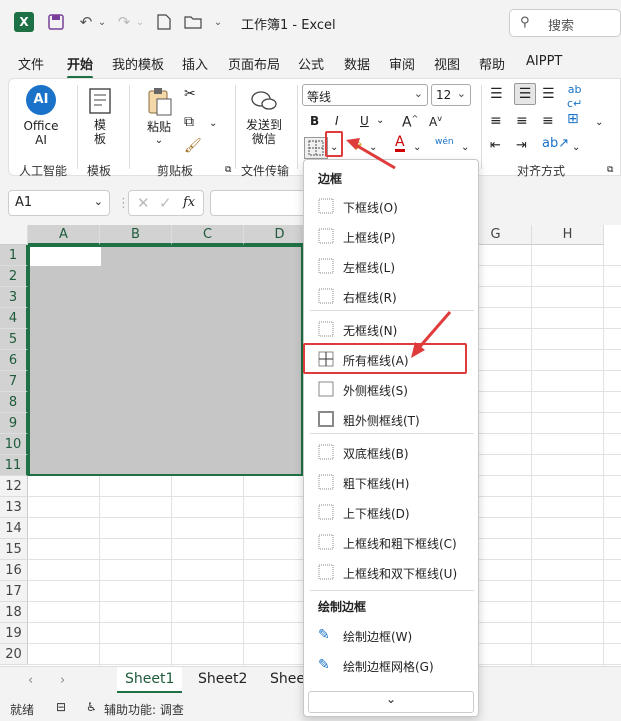 The height and width of the screenshot is (721, 621). Describe the element at coordinates (525, 94) in the screenshot. I see `align-middle-icon: ☰` at that location.